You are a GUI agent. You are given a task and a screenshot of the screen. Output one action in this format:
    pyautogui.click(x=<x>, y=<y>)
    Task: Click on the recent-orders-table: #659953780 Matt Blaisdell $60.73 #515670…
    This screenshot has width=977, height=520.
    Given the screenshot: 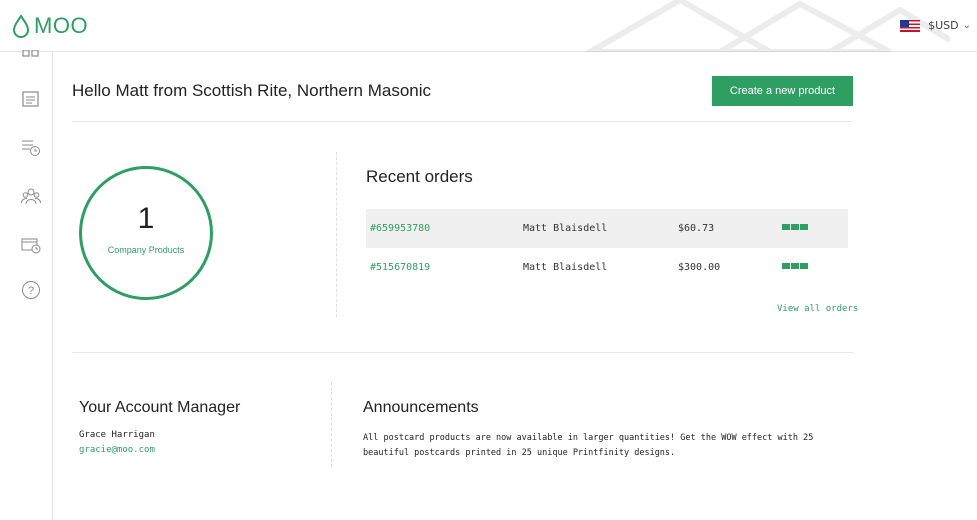 What is the action you would take?
    pyautogui.click(x=607, y=248)
    